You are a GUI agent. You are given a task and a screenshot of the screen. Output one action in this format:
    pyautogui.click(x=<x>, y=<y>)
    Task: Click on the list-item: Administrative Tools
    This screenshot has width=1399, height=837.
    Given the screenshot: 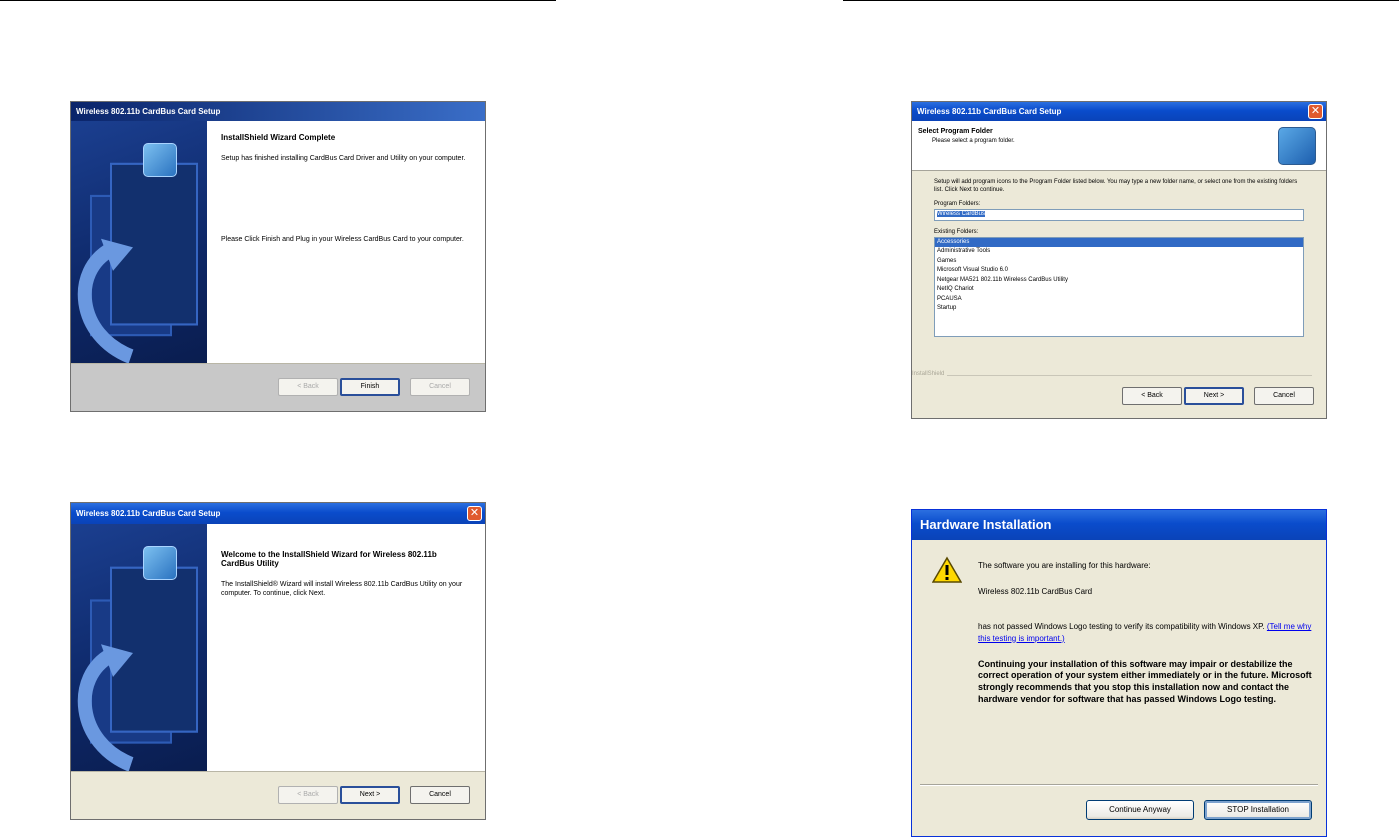 What is the action you would take?
    pyautogui.click(x=1119, y=252)
    